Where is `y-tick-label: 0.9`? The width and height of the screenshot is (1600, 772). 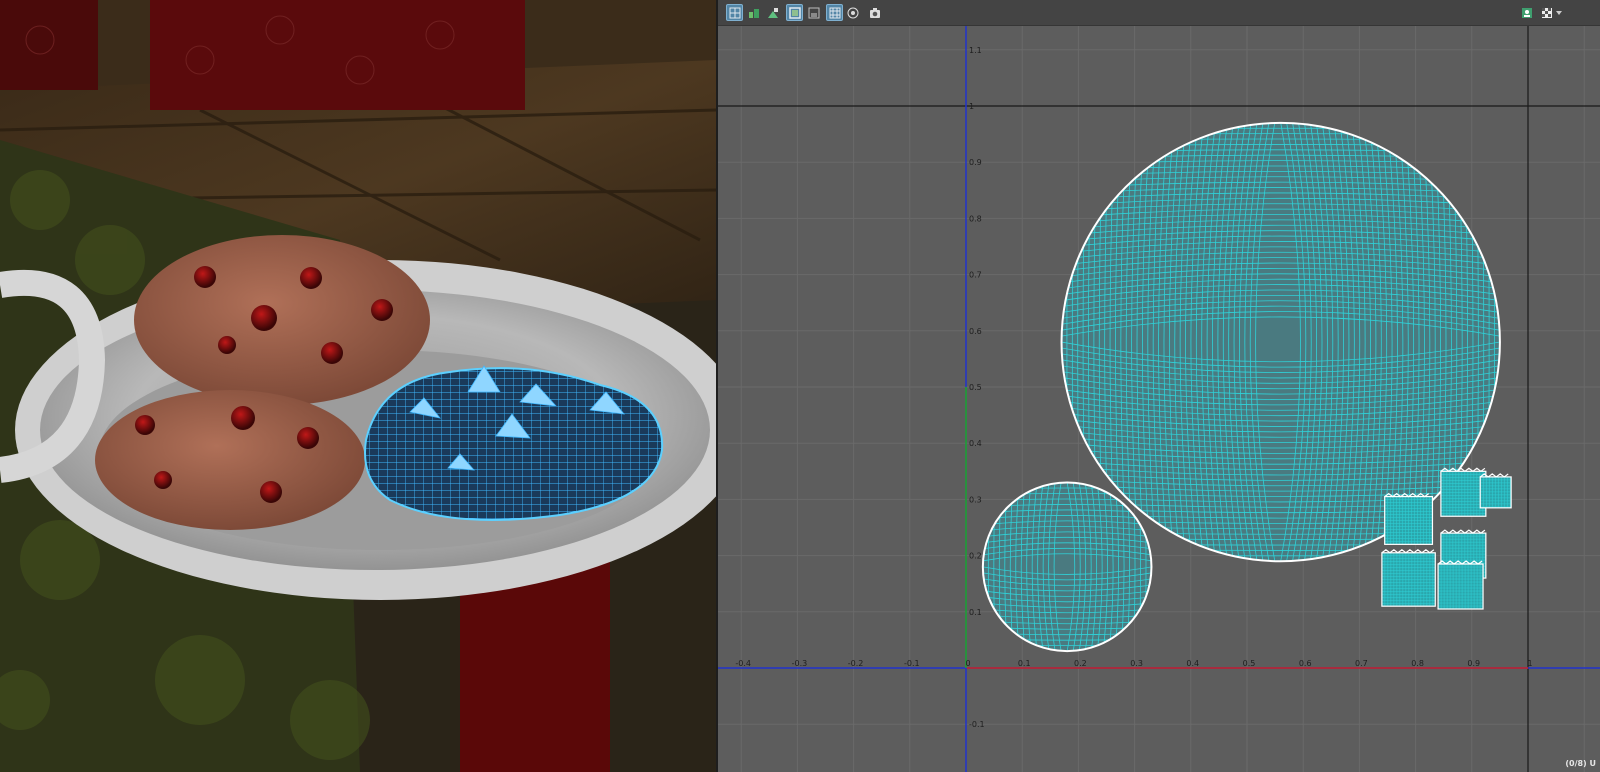 y-tick-label: 0.9 is located at coordinates (975, 162).